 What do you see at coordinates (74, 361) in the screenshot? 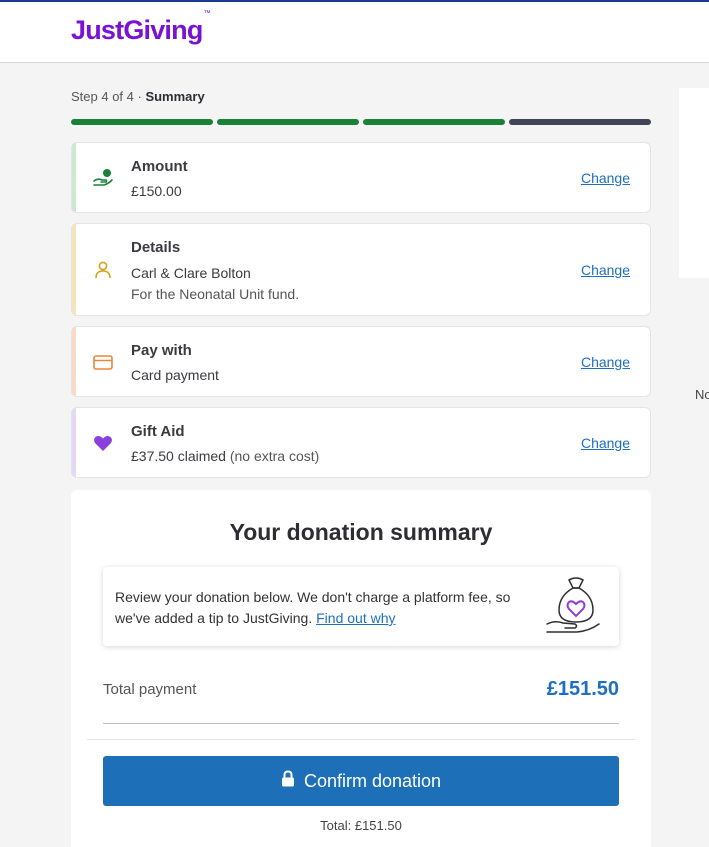
I see `payment-accent-stripe` at bounding box center [74, 361].